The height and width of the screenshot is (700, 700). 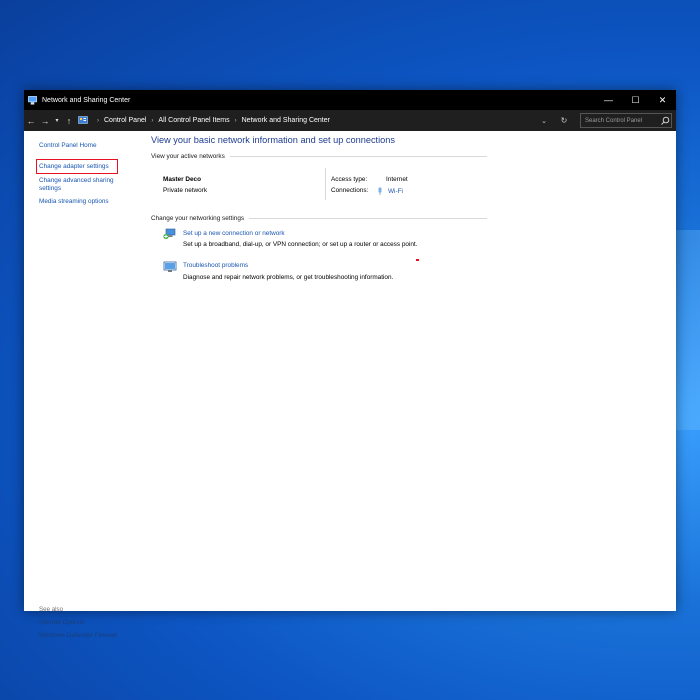 What do you see at coordinates (125, 120) in the screenshot?
I see `breadcrumb-control-panel: Control Panel` at bounding box center [125, 120].